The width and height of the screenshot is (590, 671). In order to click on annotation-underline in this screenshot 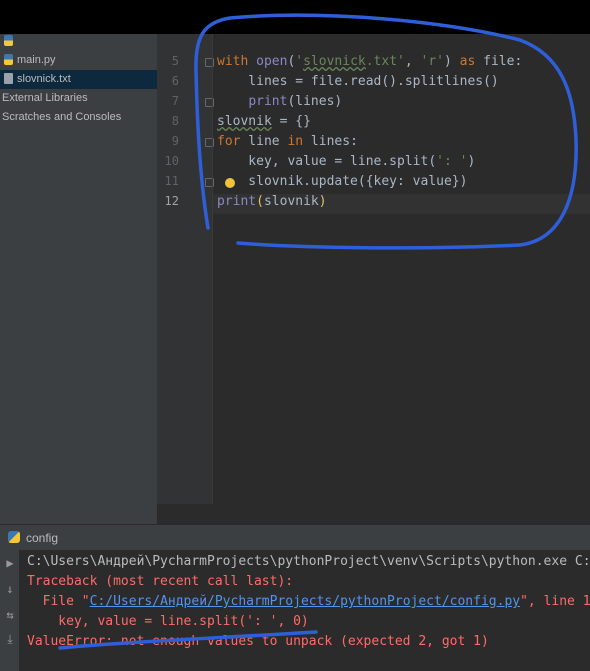, I will do `click(188, 640)`.